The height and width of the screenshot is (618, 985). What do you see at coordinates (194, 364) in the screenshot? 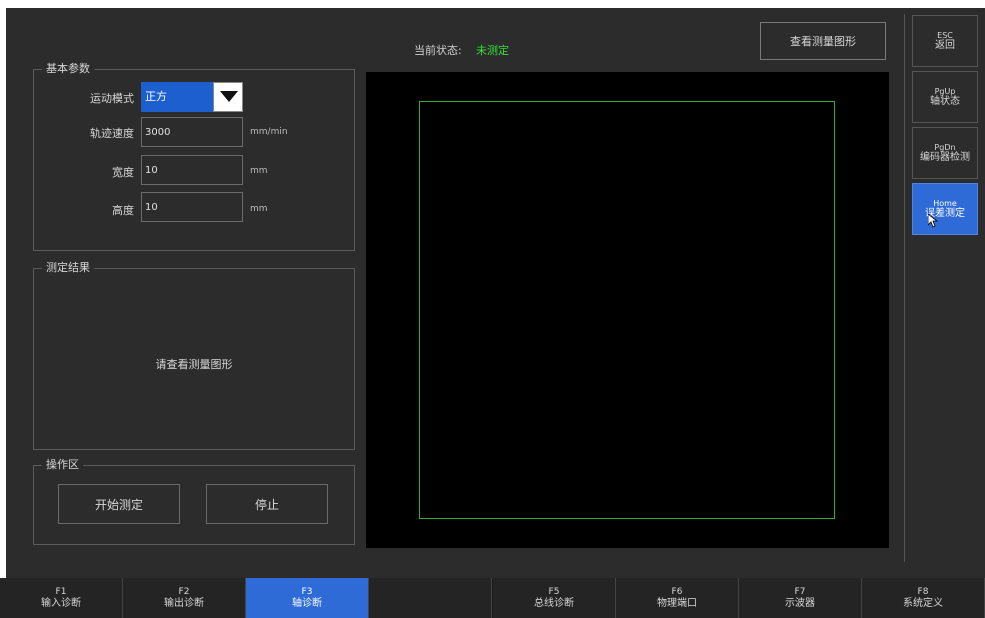
I see `result-message: 请查看测量图形` at bounding box center [194, 364].